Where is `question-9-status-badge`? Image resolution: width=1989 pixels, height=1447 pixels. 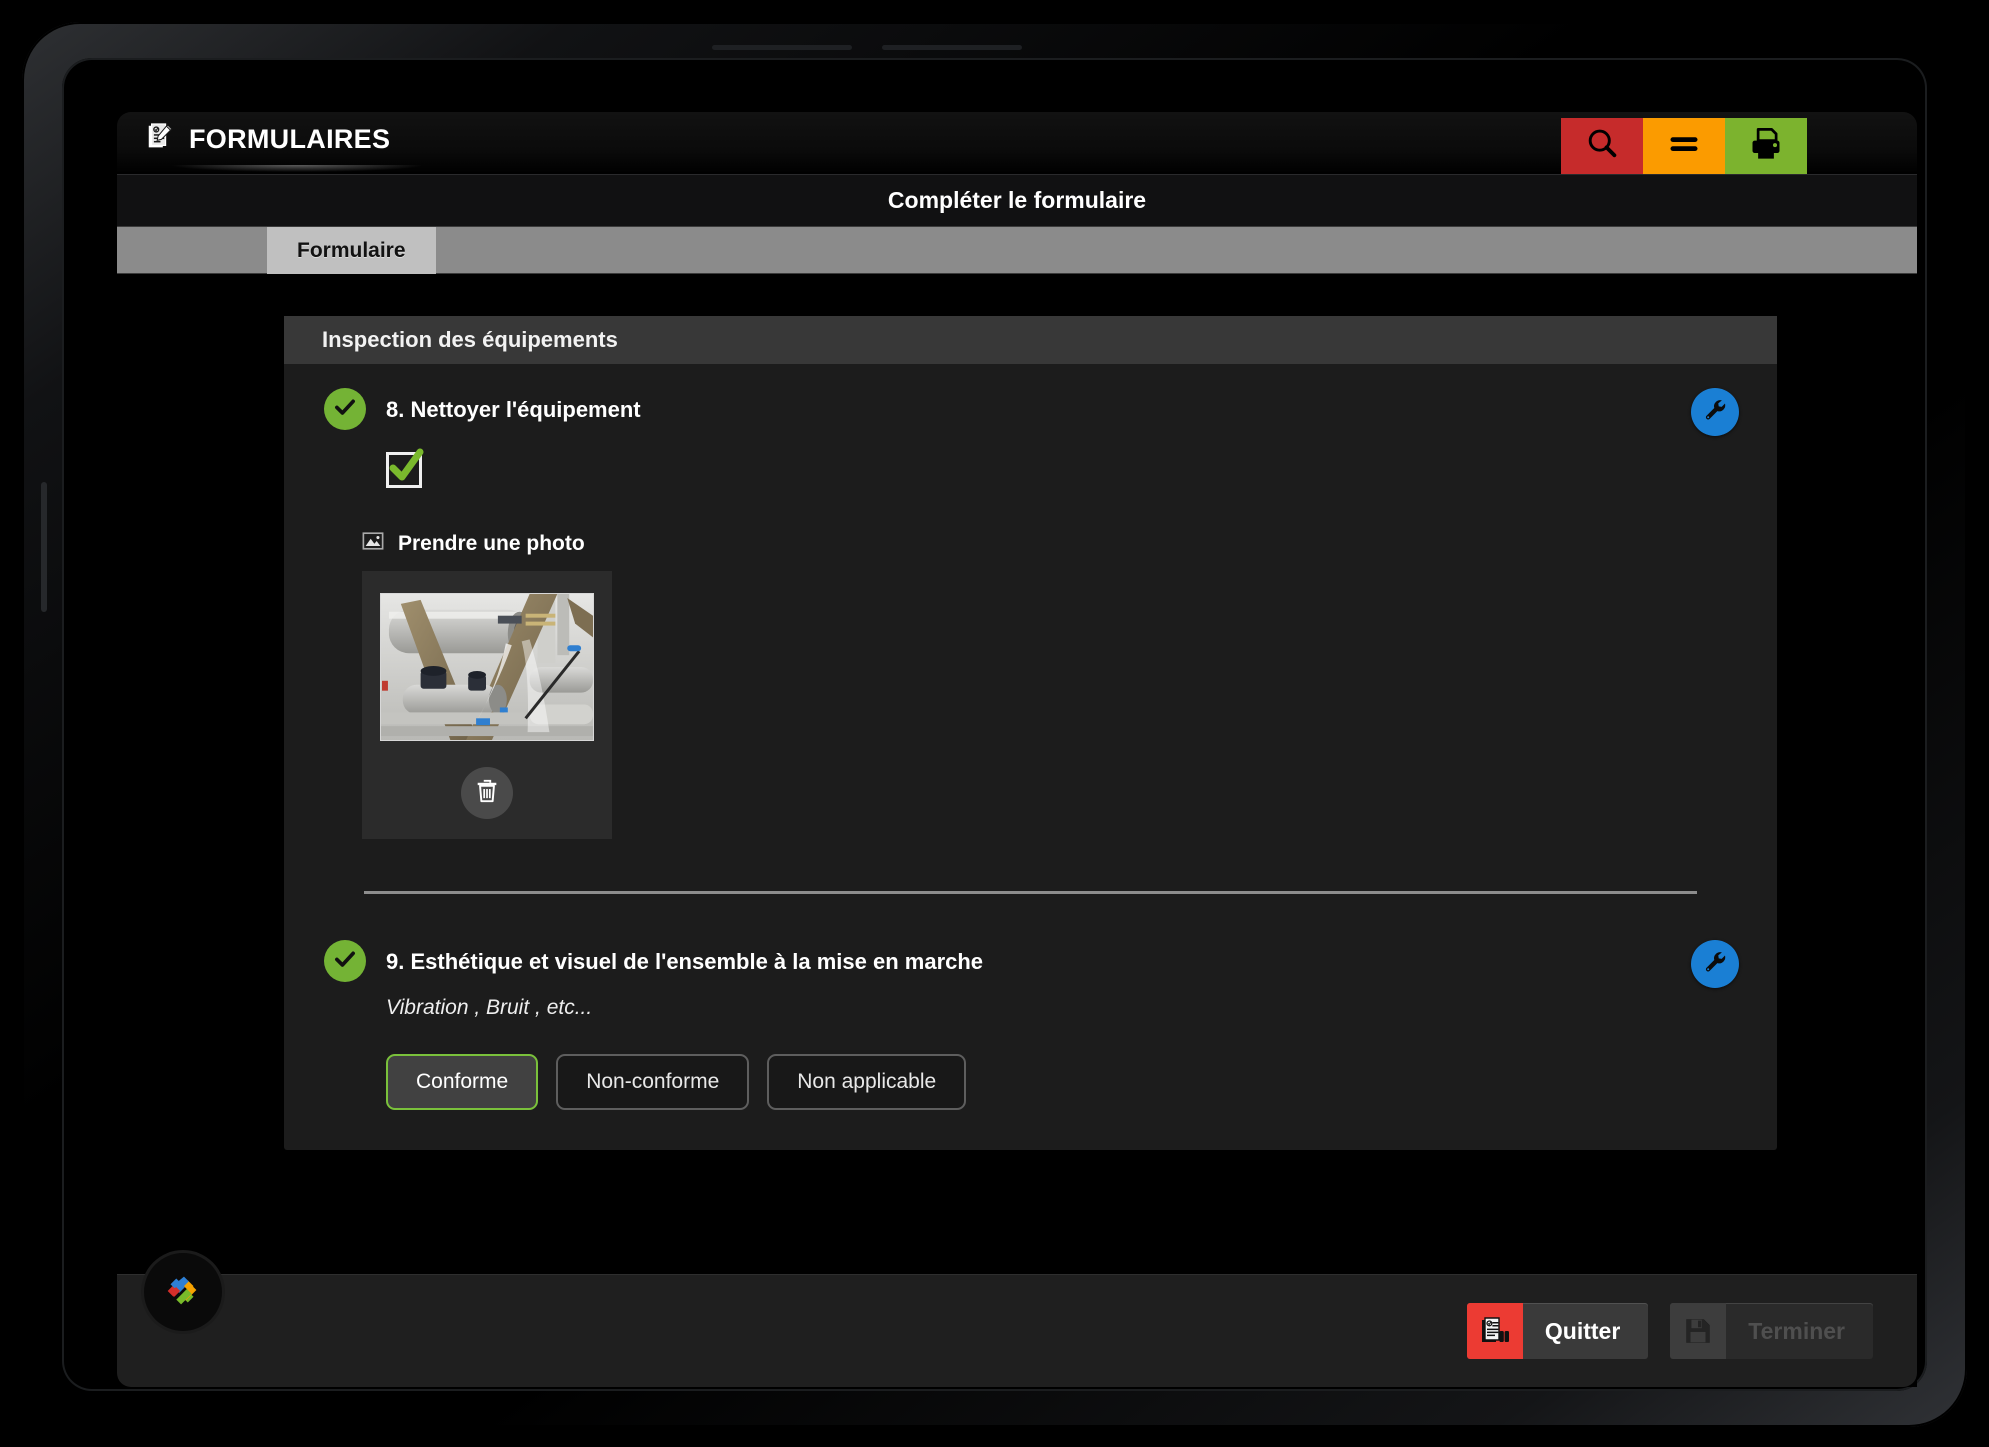 question-9-status-badge is located at coordinates (345, 961).